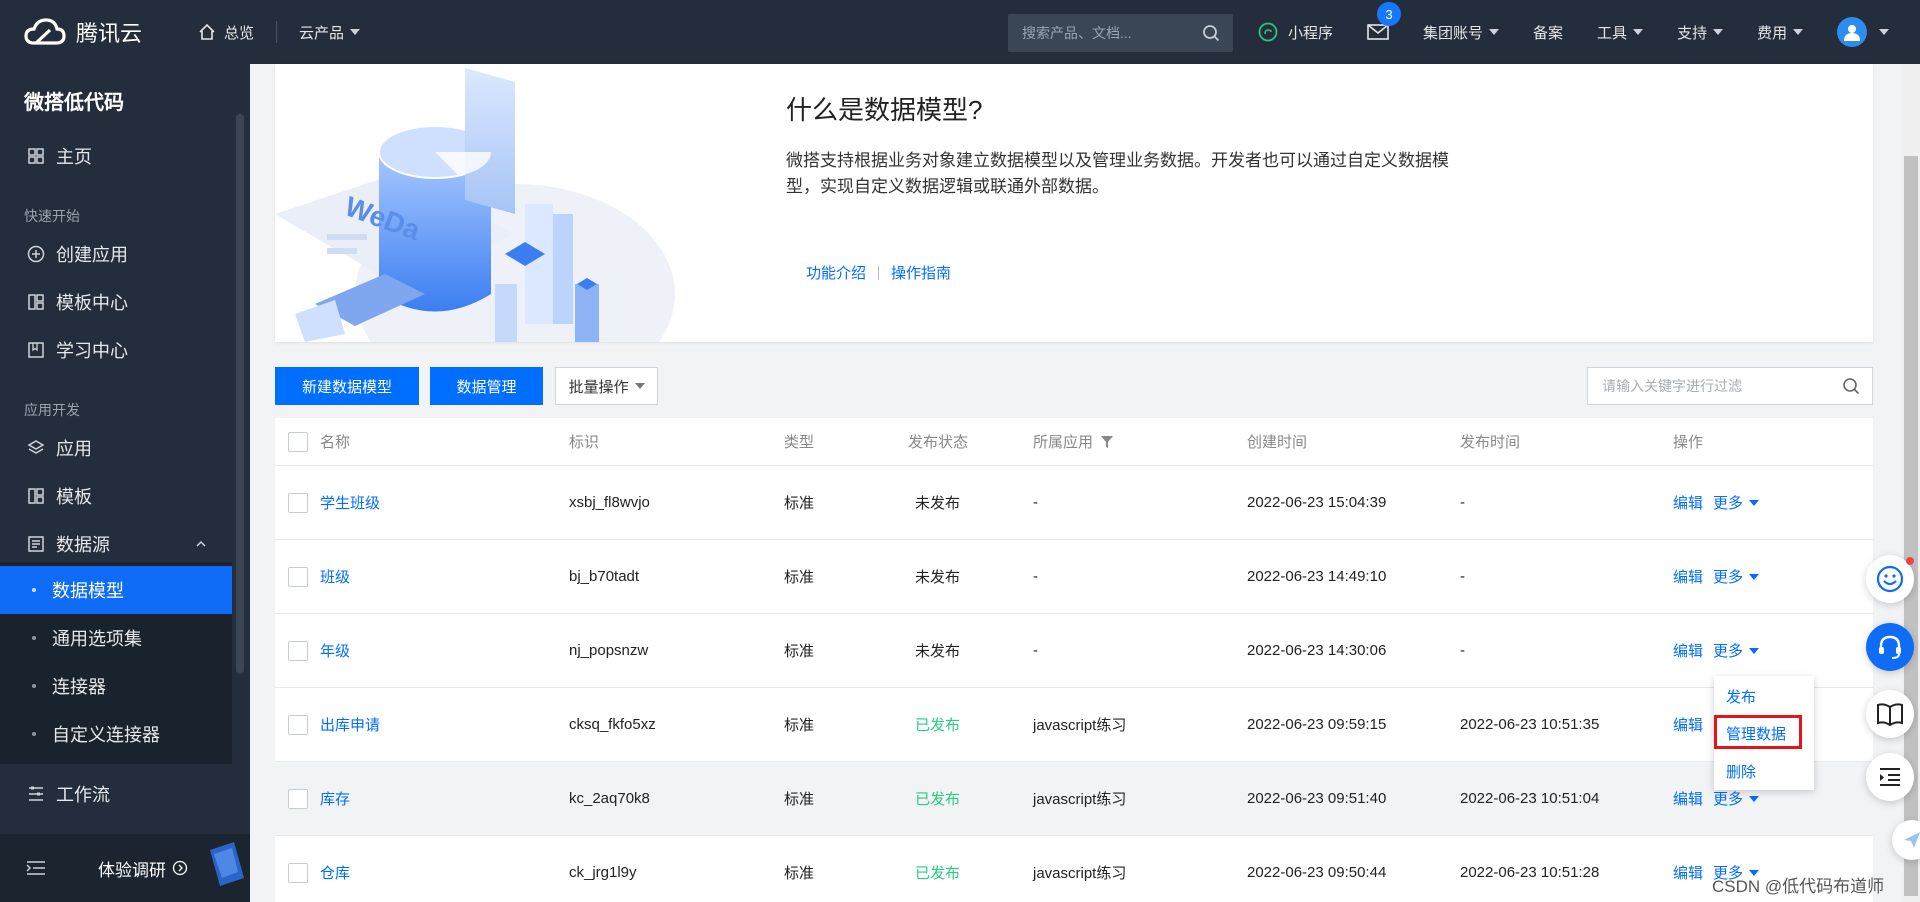 This screenshot has width=1920, height=902. What do you see at coordinates (34, 686) in the screenshot?
I see `bullet` at bounding box center [34, 686].